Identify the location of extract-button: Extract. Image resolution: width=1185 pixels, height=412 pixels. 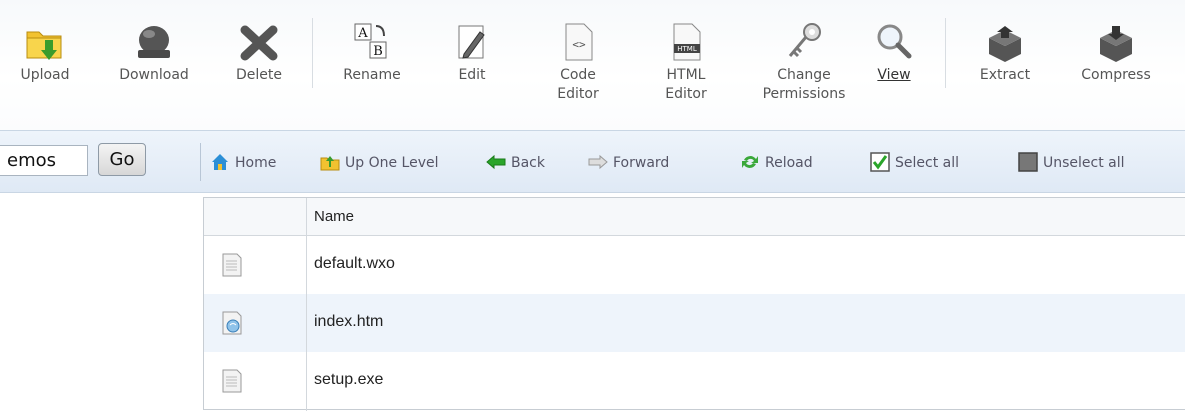
(1005, 62).